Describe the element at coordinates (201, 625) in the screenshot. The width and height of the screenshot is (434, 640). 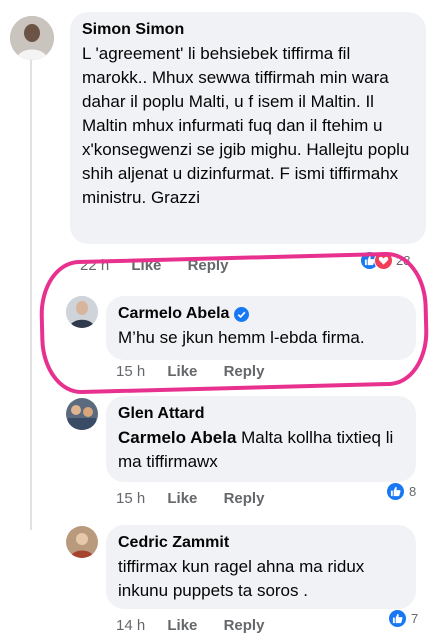
I see `comment-actions: 14 h Like Reply` at that location.